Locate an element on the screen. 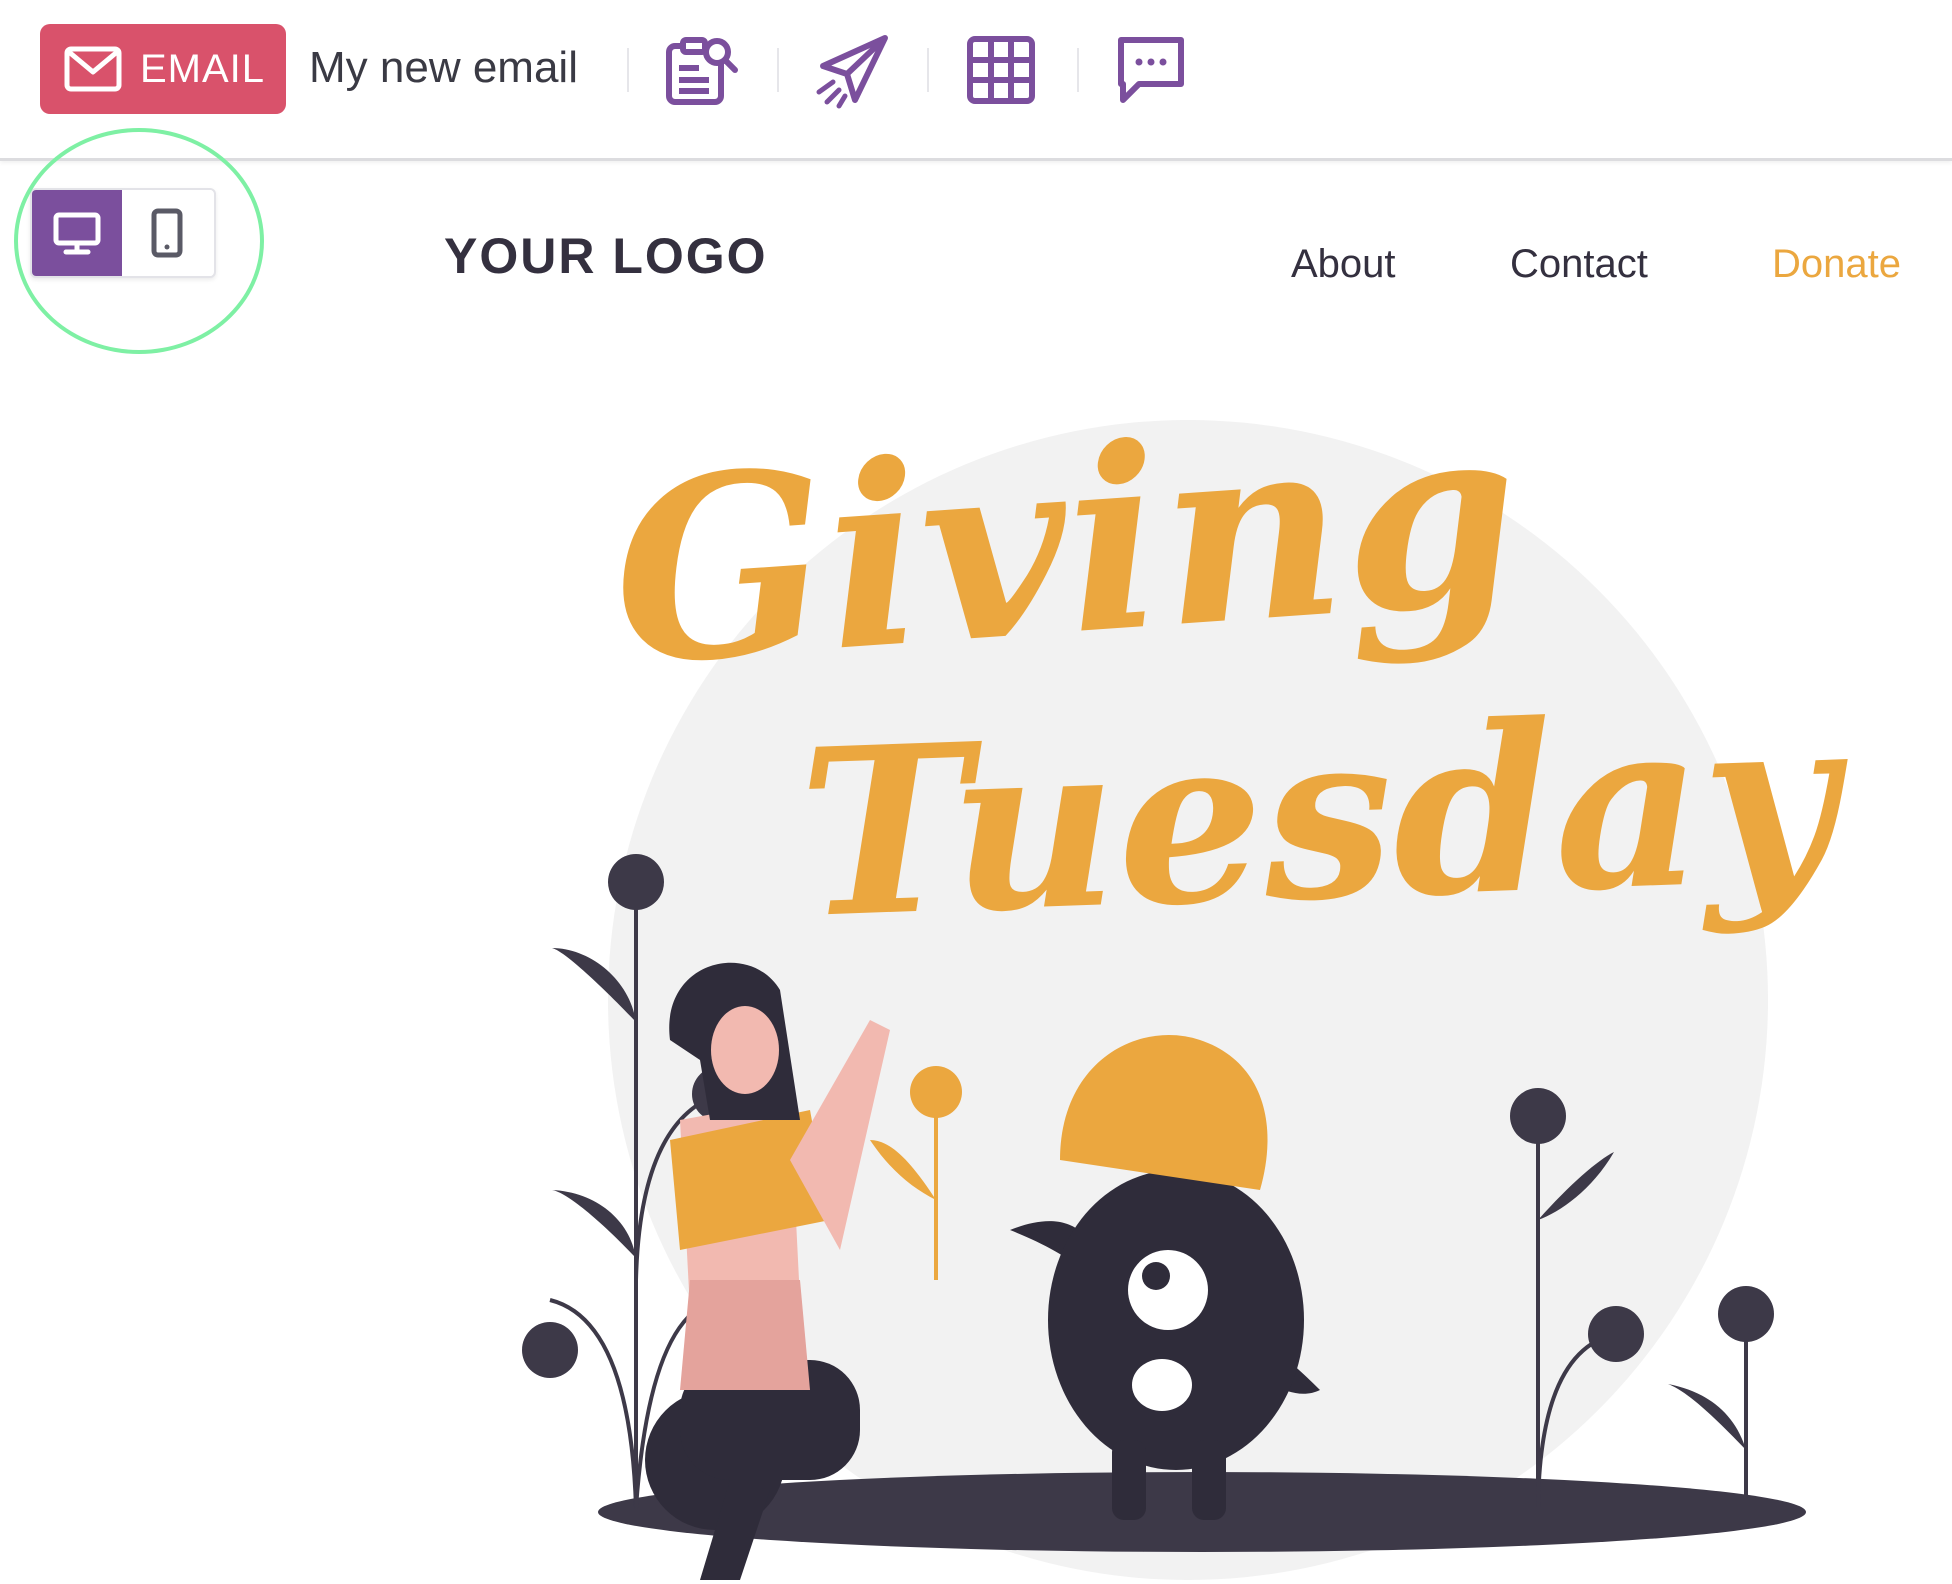  desktop-icon is located at coordinates (77, 233).